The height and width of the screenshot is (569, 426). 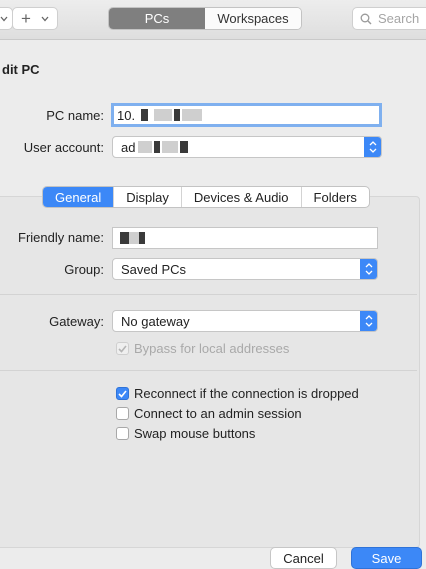 I want to click on friendly-name-field, so click(x=245, y=238).